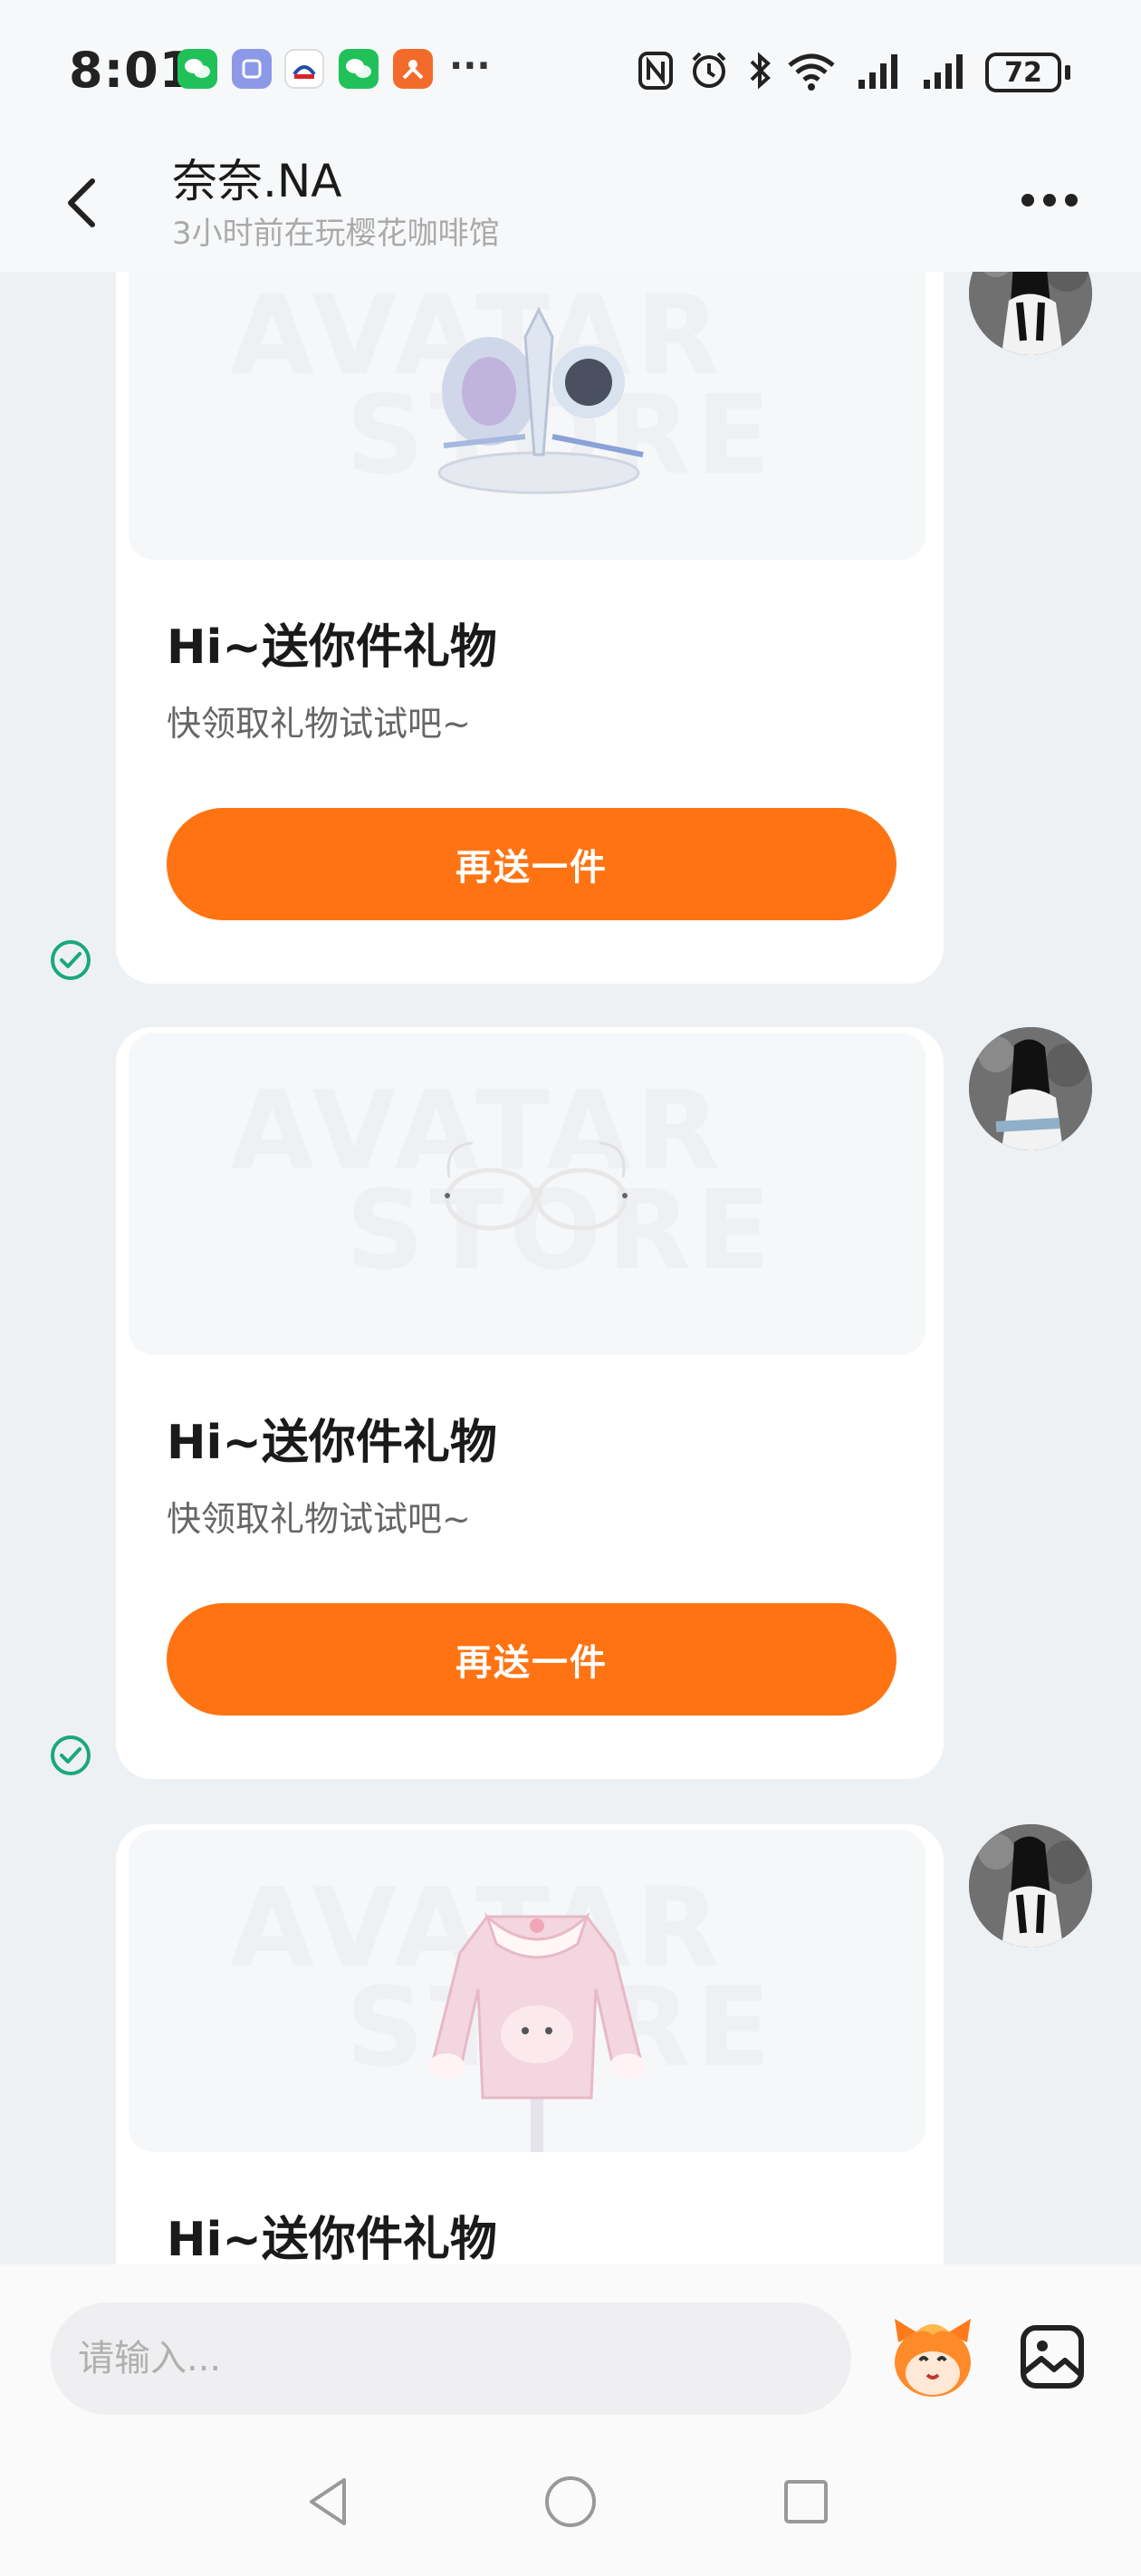  What do you see at coordinates (570, 204) in the screenshot?
I see `chat-header: 奈奈.NA 3小时前在玩樱花咖啡馆` at bounding box center [570, 204].